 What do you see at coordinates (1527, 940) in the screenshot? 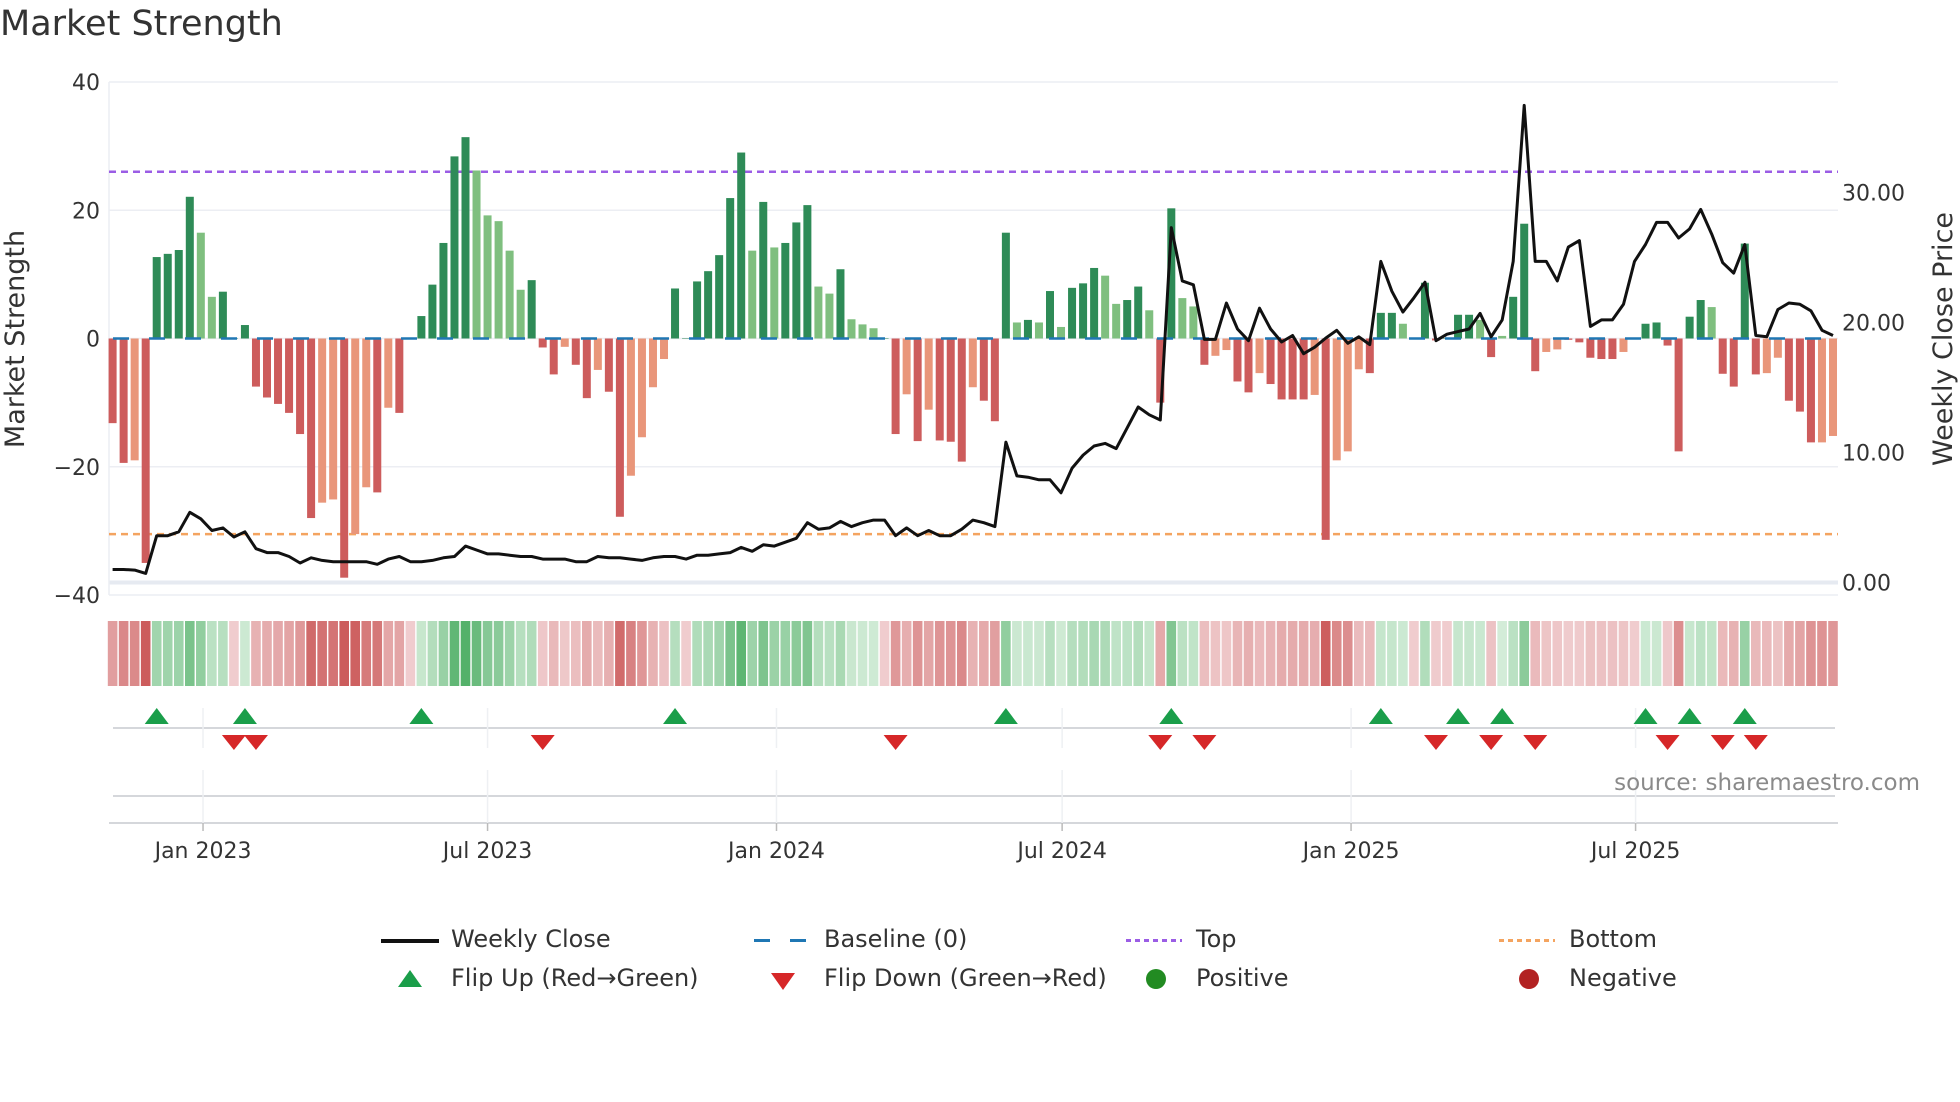
I see `dotted-orange-swatch-icon` at bounding box center [1527, 940].